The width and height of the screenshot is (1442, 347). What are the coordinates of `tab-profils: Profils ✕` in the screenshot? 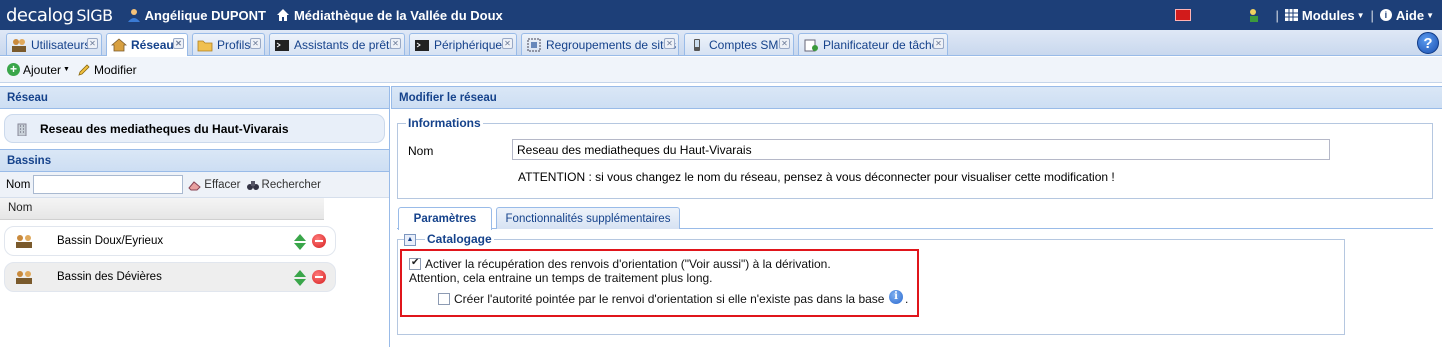 It's located at (228, 44).